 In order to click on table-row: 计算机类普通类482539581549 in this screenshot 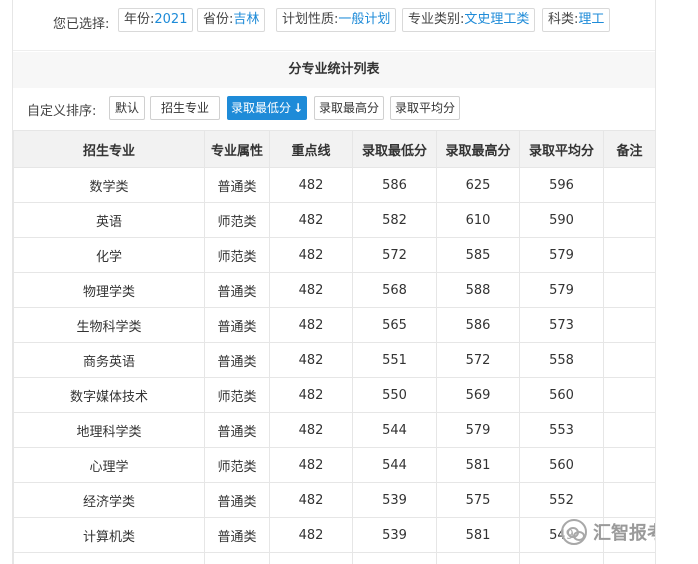, I will do `click(334, 535)`.